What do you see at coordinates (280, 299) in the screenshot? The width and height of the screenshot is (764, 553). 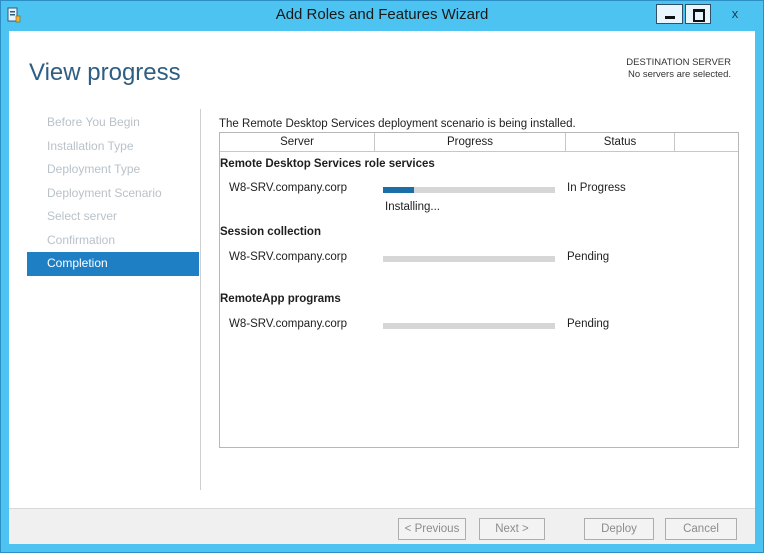 I see `section-title: RemoteApp programs` at bounding box center [280, 299].